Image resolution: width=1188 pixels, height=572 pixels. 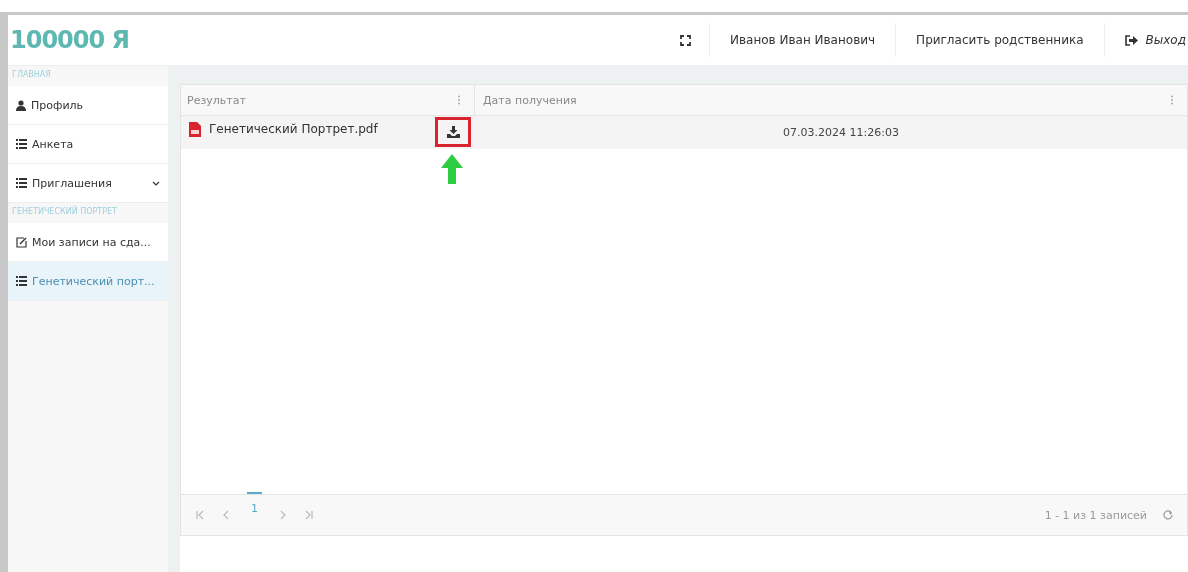 What do you see at coordinates (685, 40) in the screenshot?
I see `fullscreen-icon` at bounding box center [685, 40].